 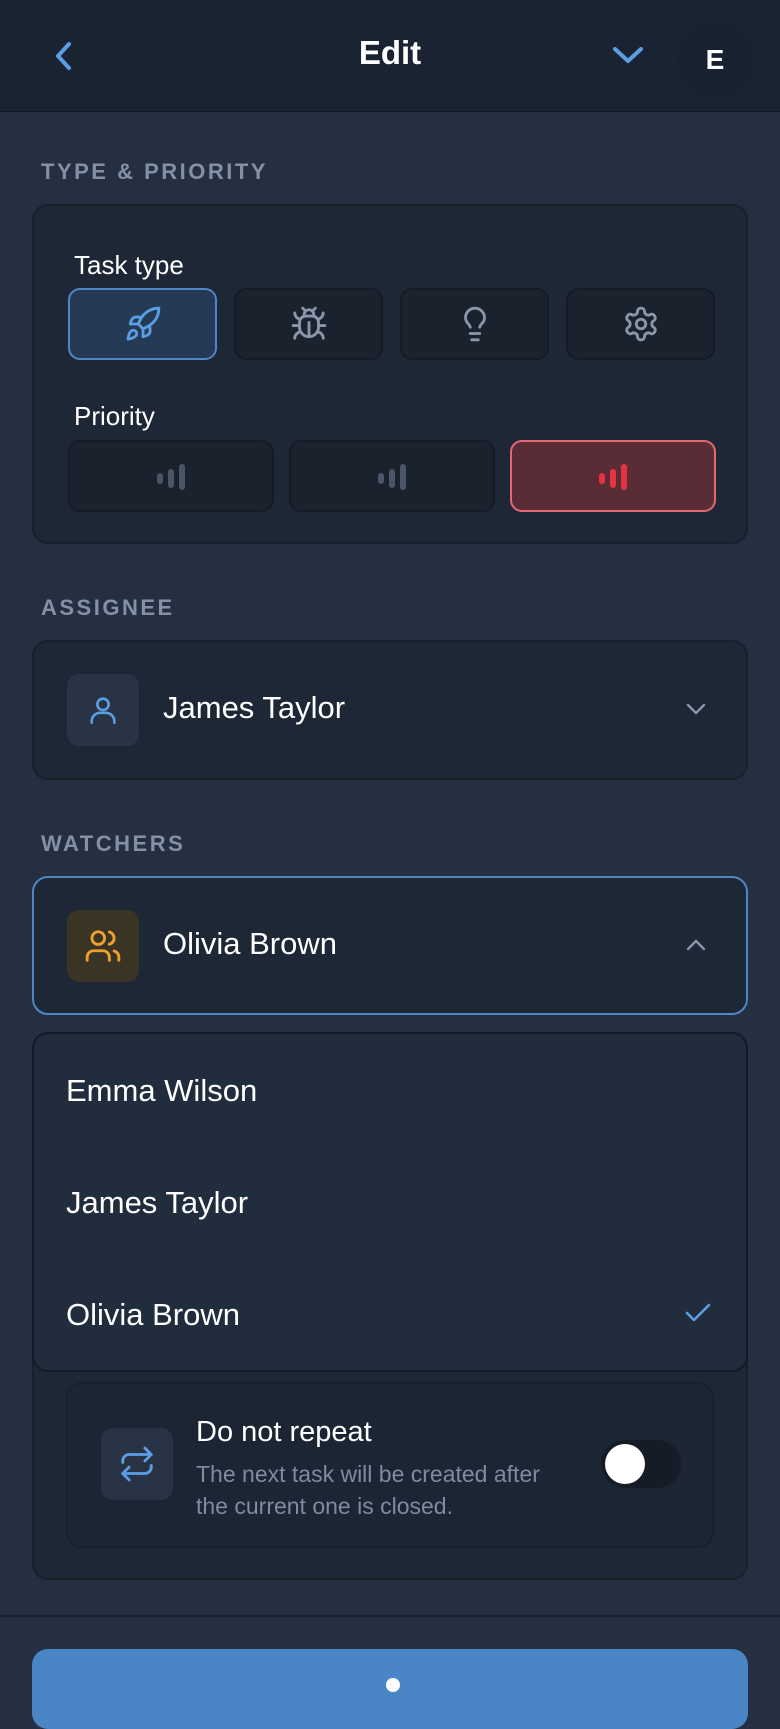 What do you see at coordinates (254, 707) in the screenshot?
I see `assignee-value: James Taylor` at bounding box center [254, 707].